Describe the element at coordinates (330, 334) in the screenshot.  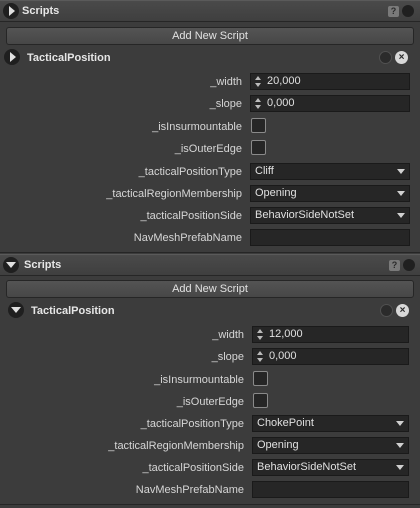
I see `width-input: 12,000` at that location.